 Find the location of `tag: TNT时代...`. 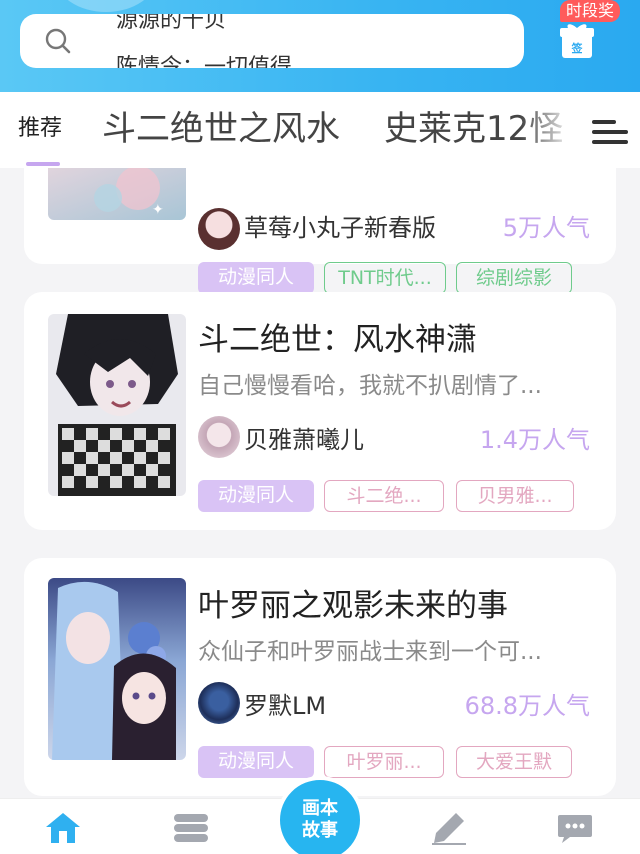

tag: TNT时代... is located at coordinates (385, 278).